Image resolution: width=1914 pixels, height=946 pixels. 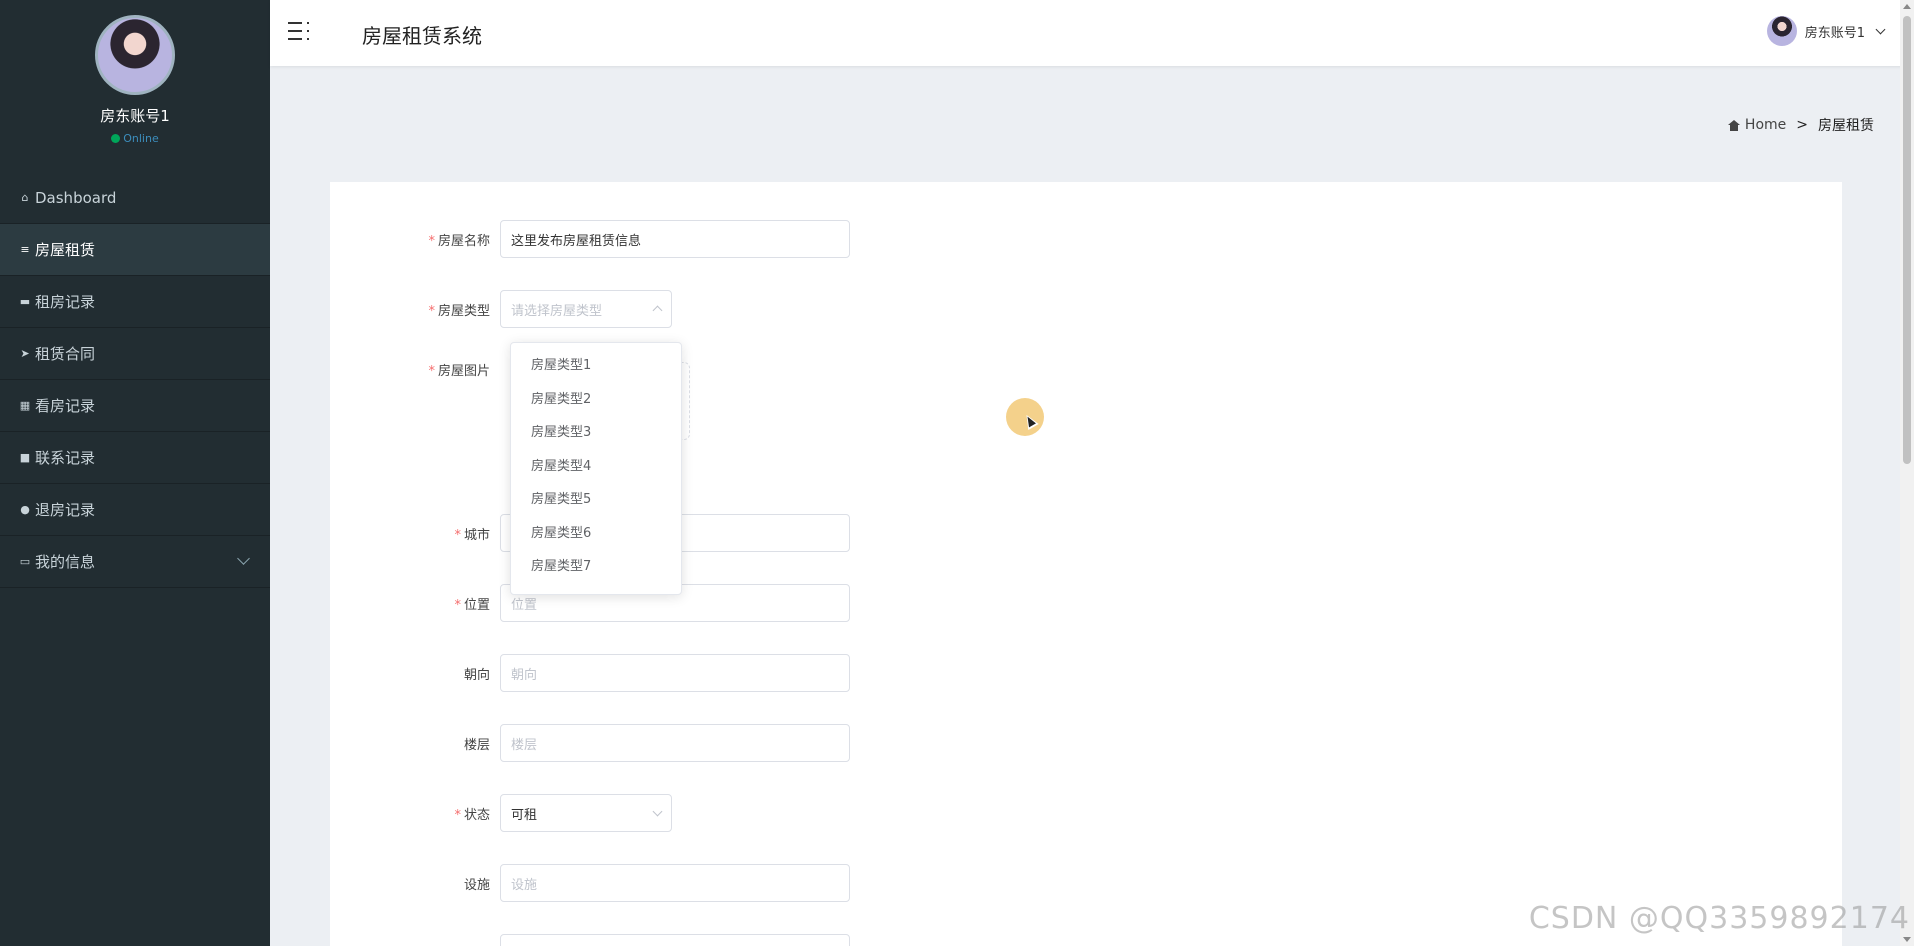 What do you see at coordinates (135, 250) in the screenshot?
I see `sidebar-item-house-rental: ≡ 房屋租赁` at bounding box center [135, 250].